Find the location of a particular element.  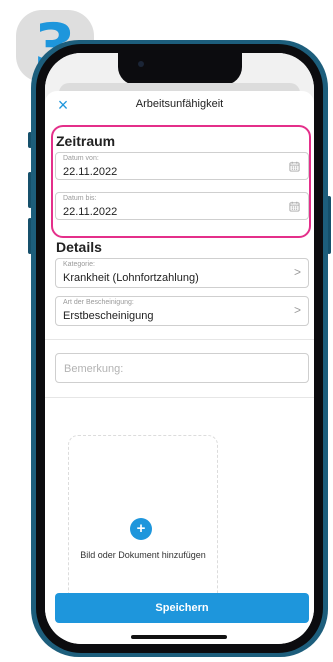

zeitraum-highlight is located at coordinates (181, 181).